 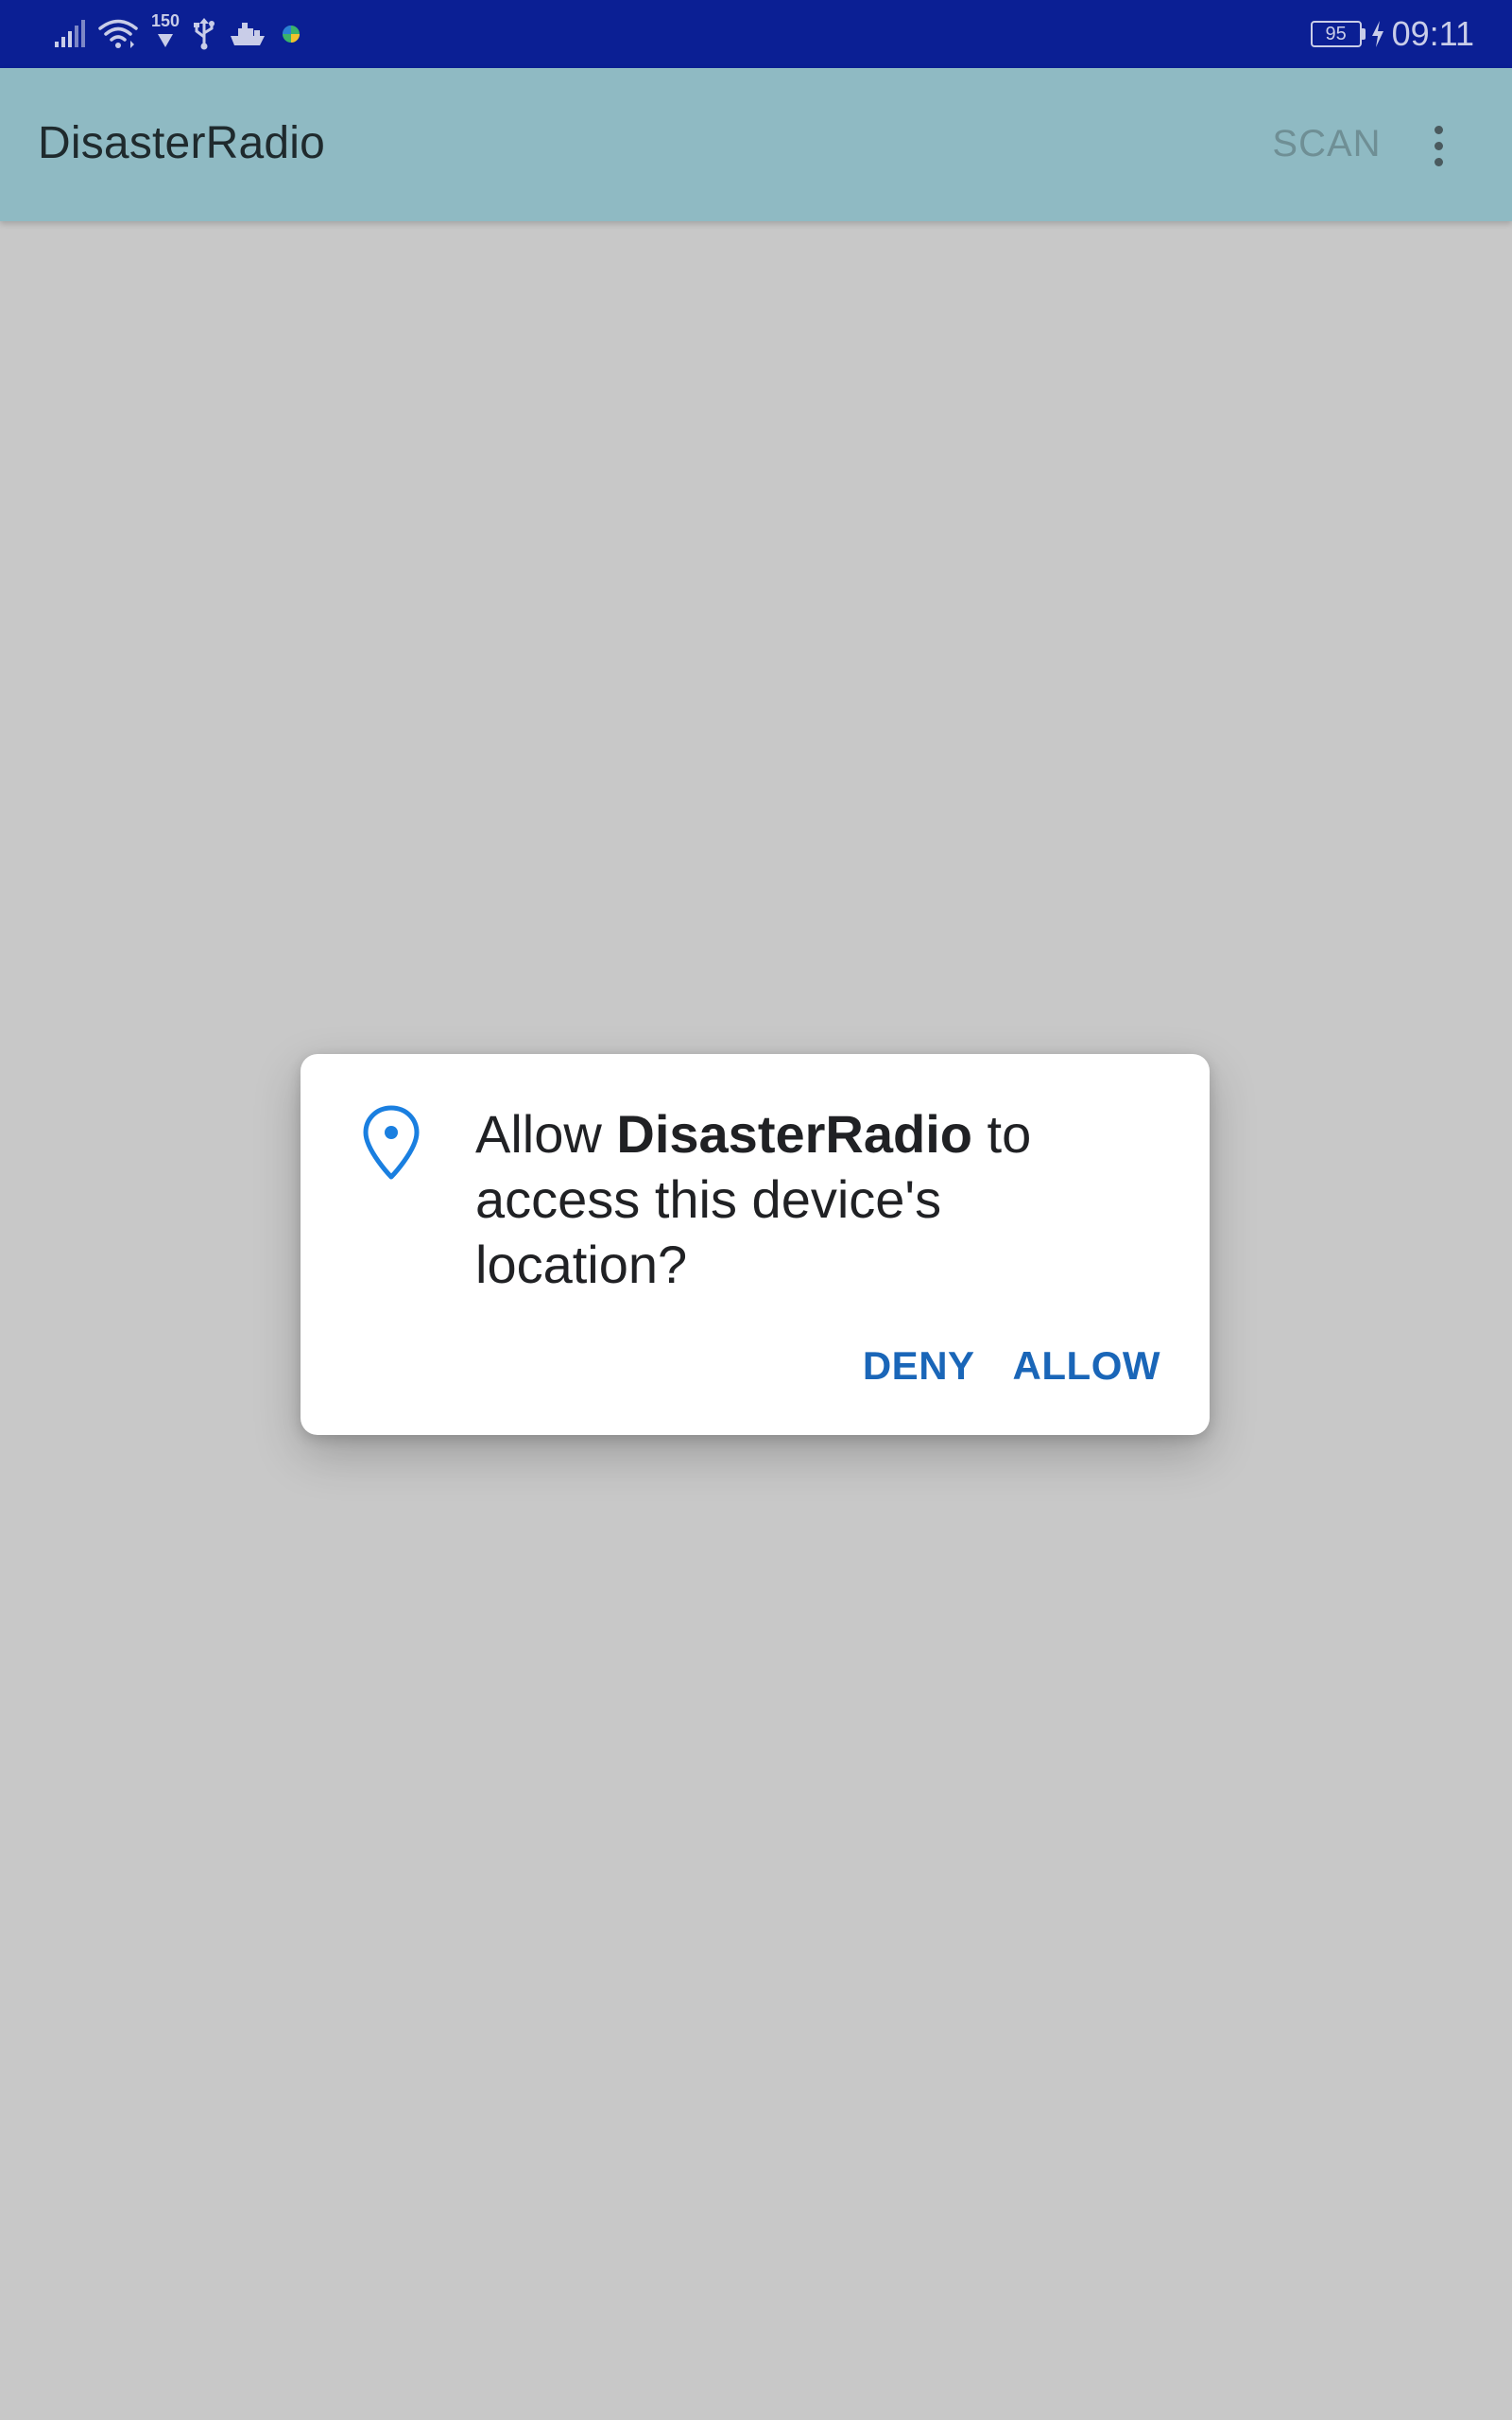 What do you see at coordinates (165, 20) in the screenshot?
I see `network-speed-value: 150` at bounding box center [165, 20].